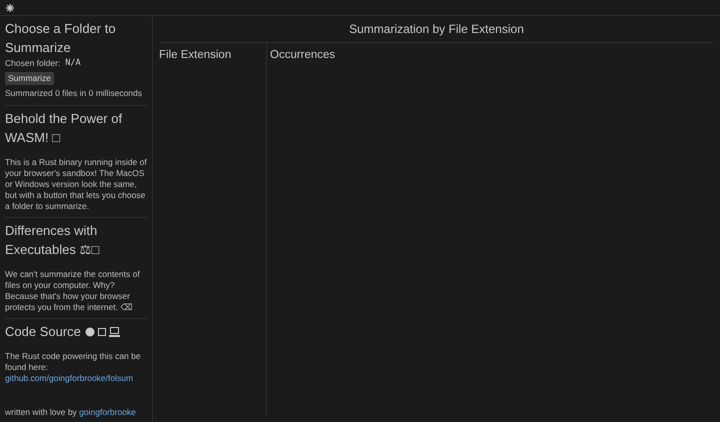 Image resolution: width=720 pixels, height=422 pixels. I want to click on description-text: We can't summarize the contents of files on your computer. Why? Because that's how your browser protects you from the internet. ⌫, so click(73, 291).